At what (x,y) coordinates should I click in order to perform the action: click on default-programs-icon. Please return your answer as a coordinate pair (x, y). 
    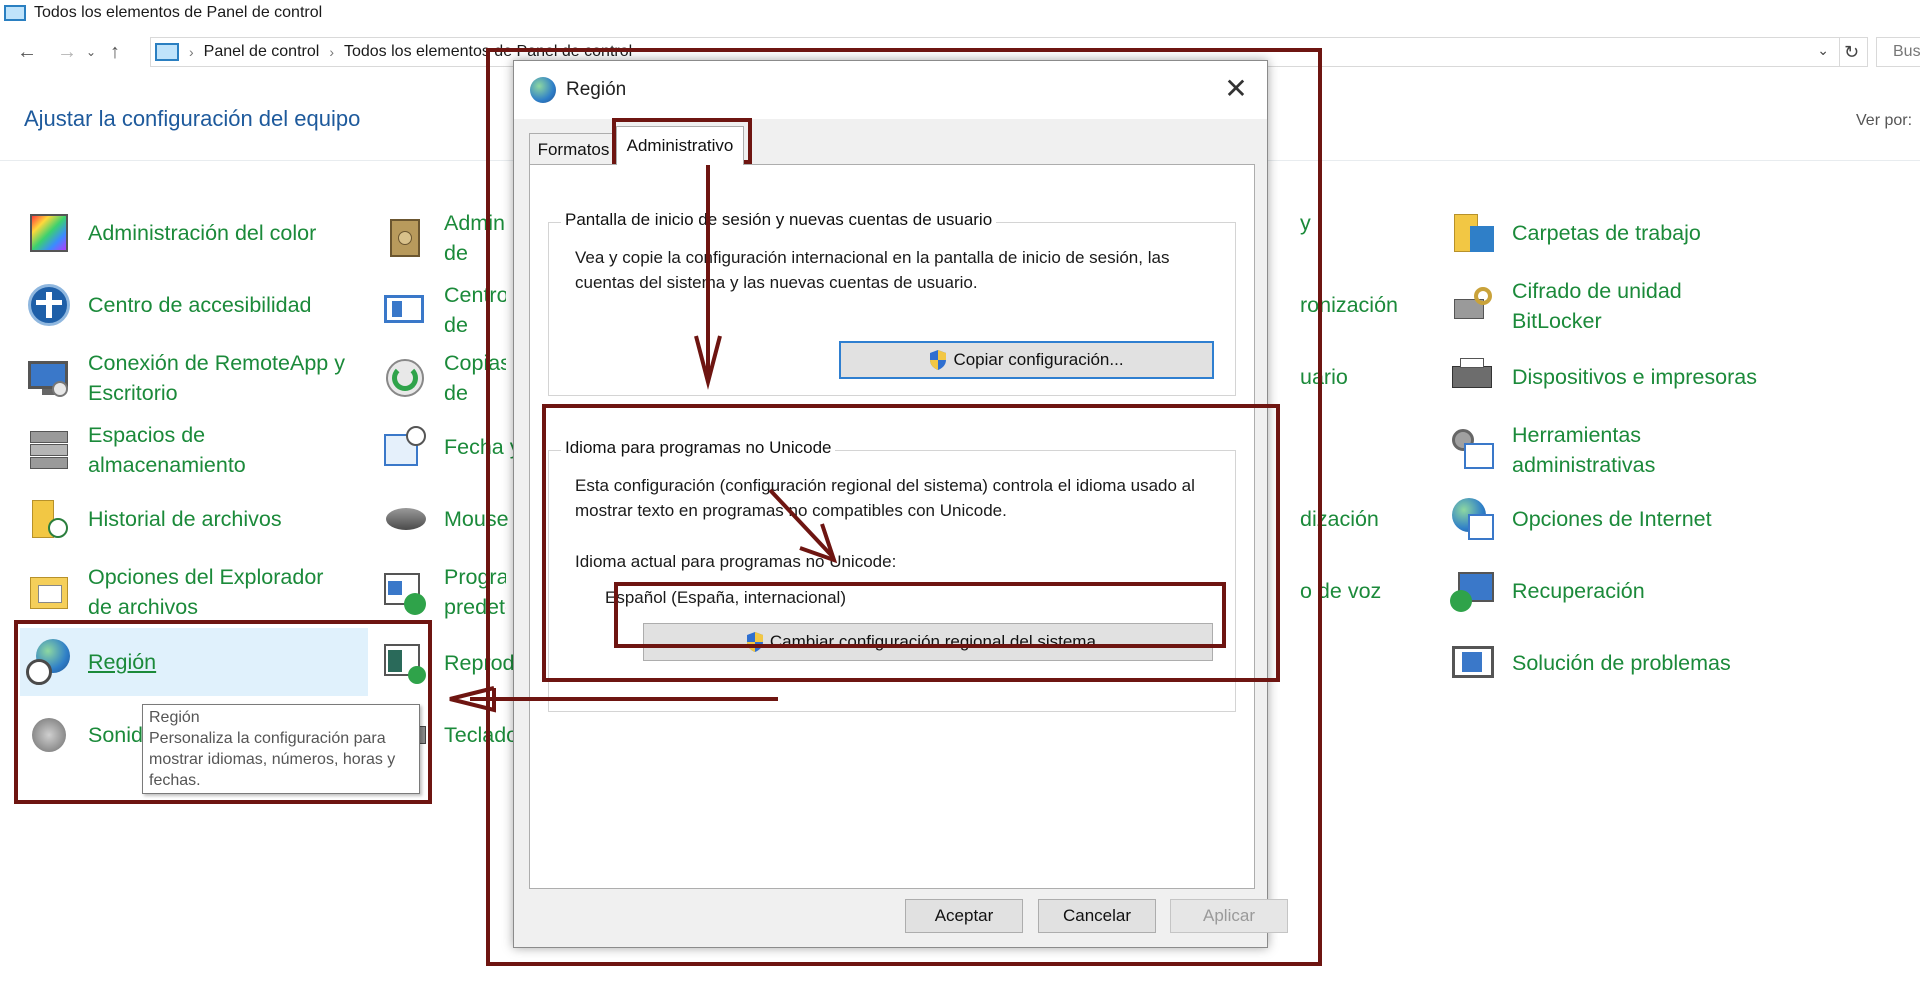
    Looking at the image, I should click on (405, 592).